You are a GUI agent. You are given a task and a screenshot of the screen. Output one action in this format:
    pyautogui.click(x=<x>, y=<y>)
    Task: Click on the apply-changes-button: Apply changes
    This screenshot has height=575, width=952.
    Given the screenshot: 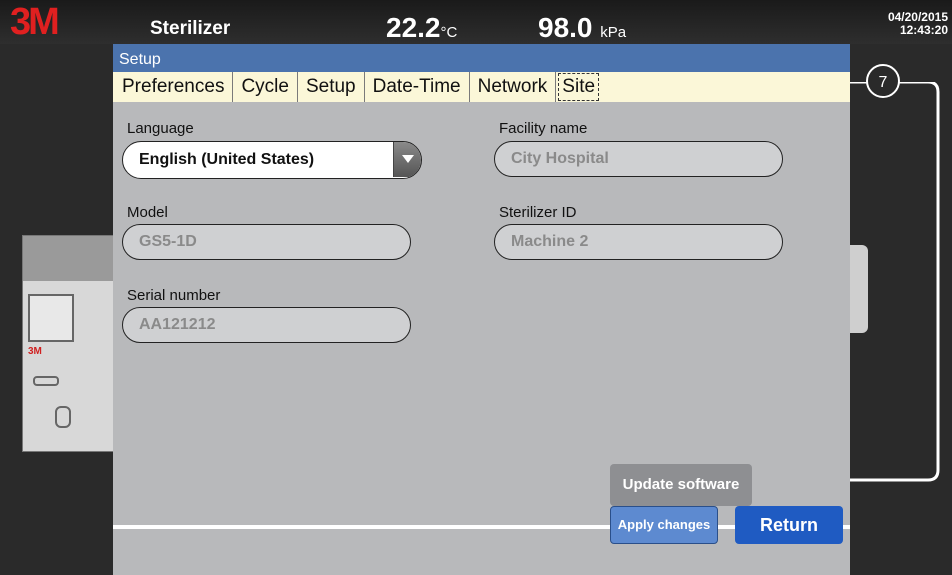 What is the action you would take?
    pyautogui.click(x=664, y=525)
    